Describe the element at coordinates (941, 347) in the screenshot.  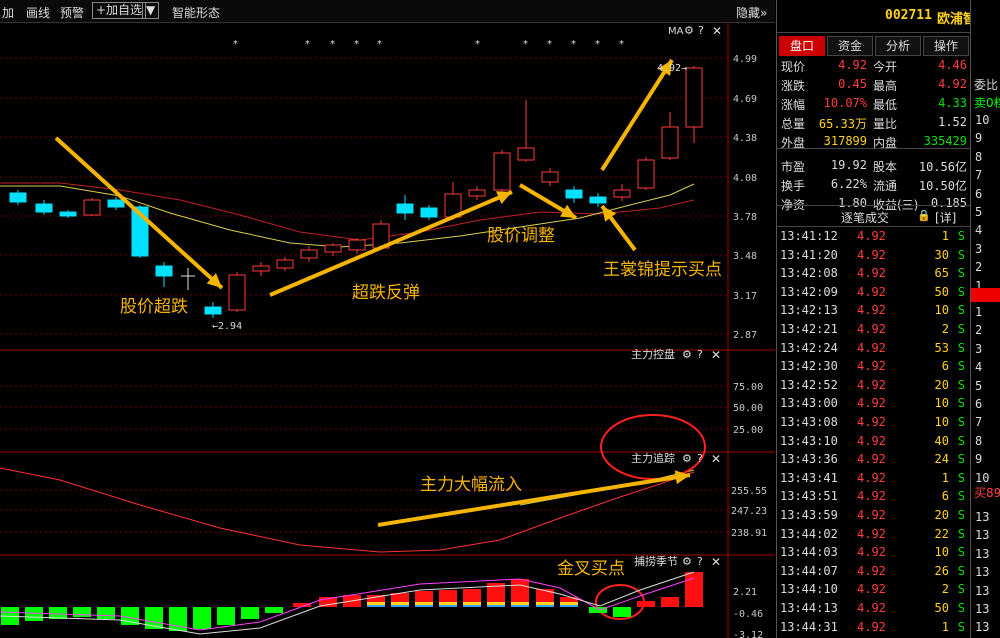
I see `trade-volume: 53` at that location.